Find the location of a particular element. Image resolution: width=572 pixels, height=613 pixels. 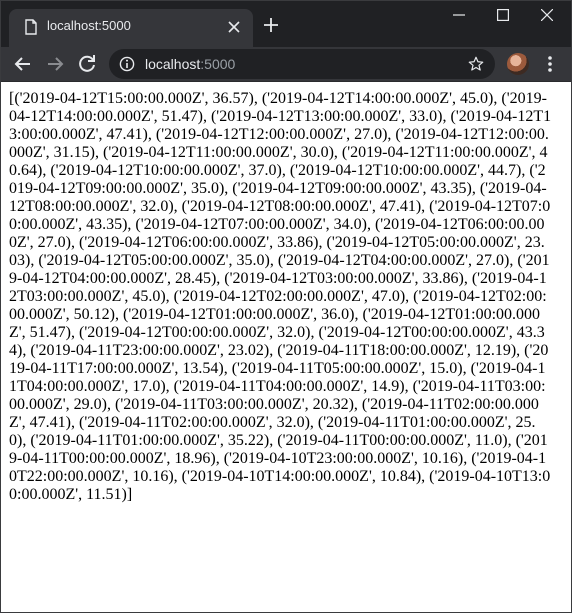

url-text: localhost:5000 is located at coordinates (190, 64).